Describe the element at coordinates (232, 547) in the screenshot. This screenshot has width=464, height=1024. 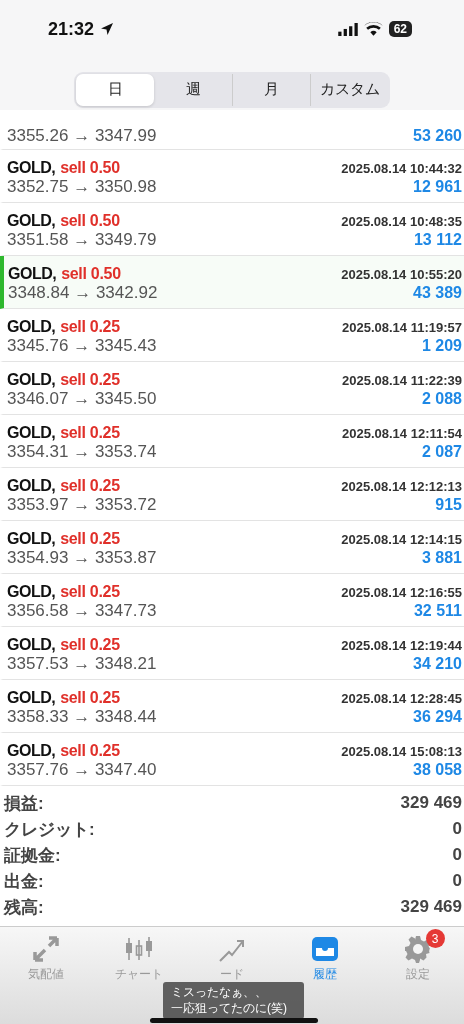
I see `trade-row: GOLD, sell 0.25 2025.08.14 12:14:15 3354.93 → 3353.87 3 881` at that location.